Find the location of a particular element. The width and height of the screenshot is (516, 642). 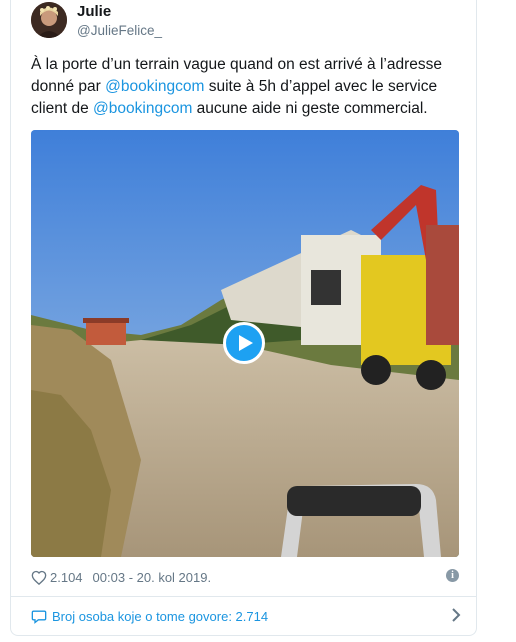

conversation-link: Broj osoba koje o tome govore: 2.714 is located at coordinates (246, 616).